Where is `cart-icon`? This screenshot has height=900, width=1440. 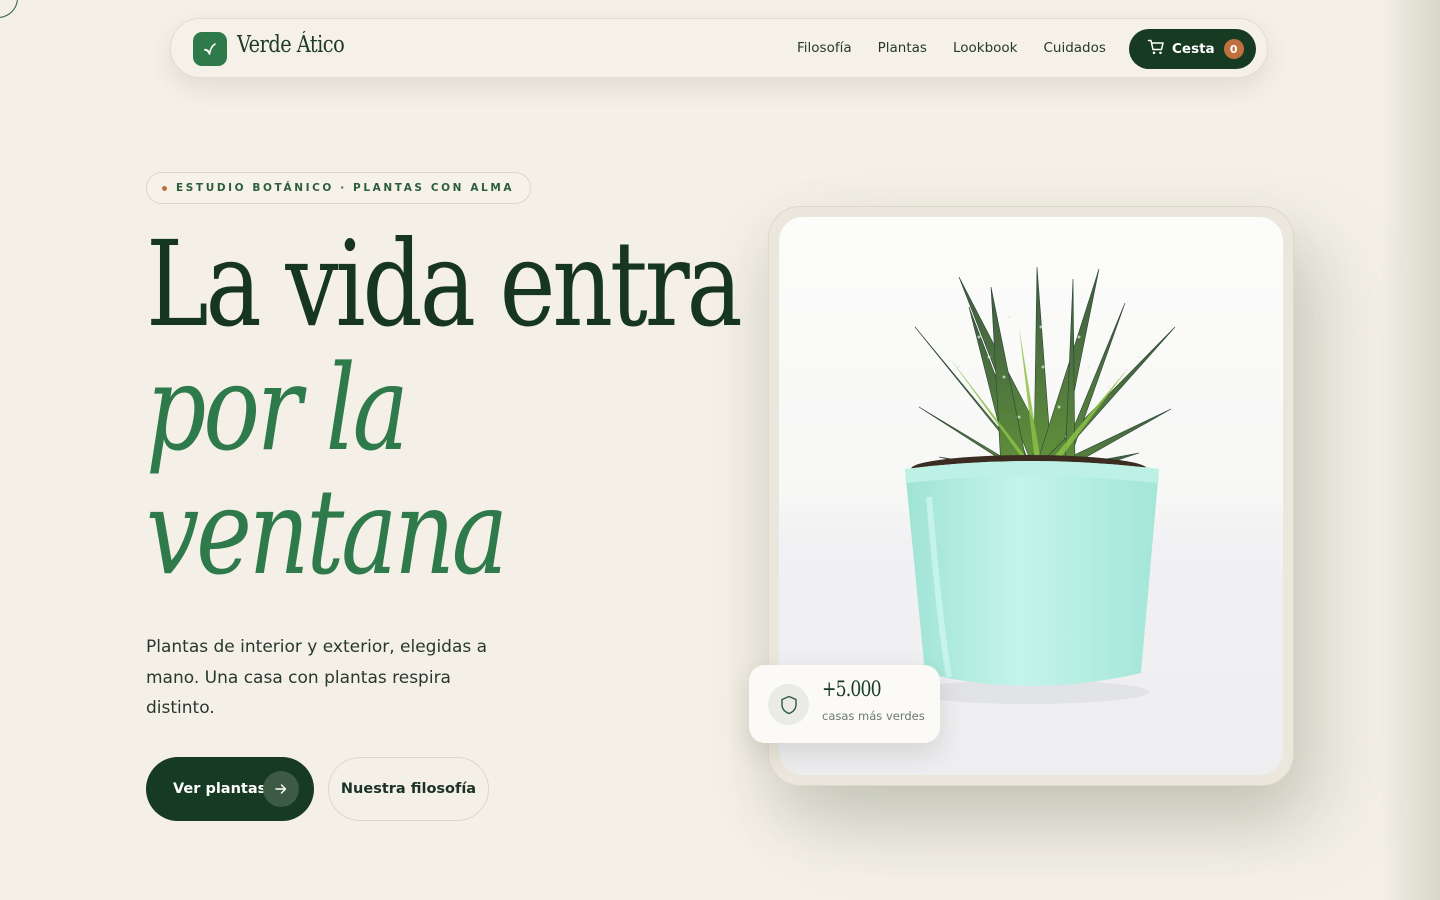
cart-icon is located at coordinates (1156, 49).